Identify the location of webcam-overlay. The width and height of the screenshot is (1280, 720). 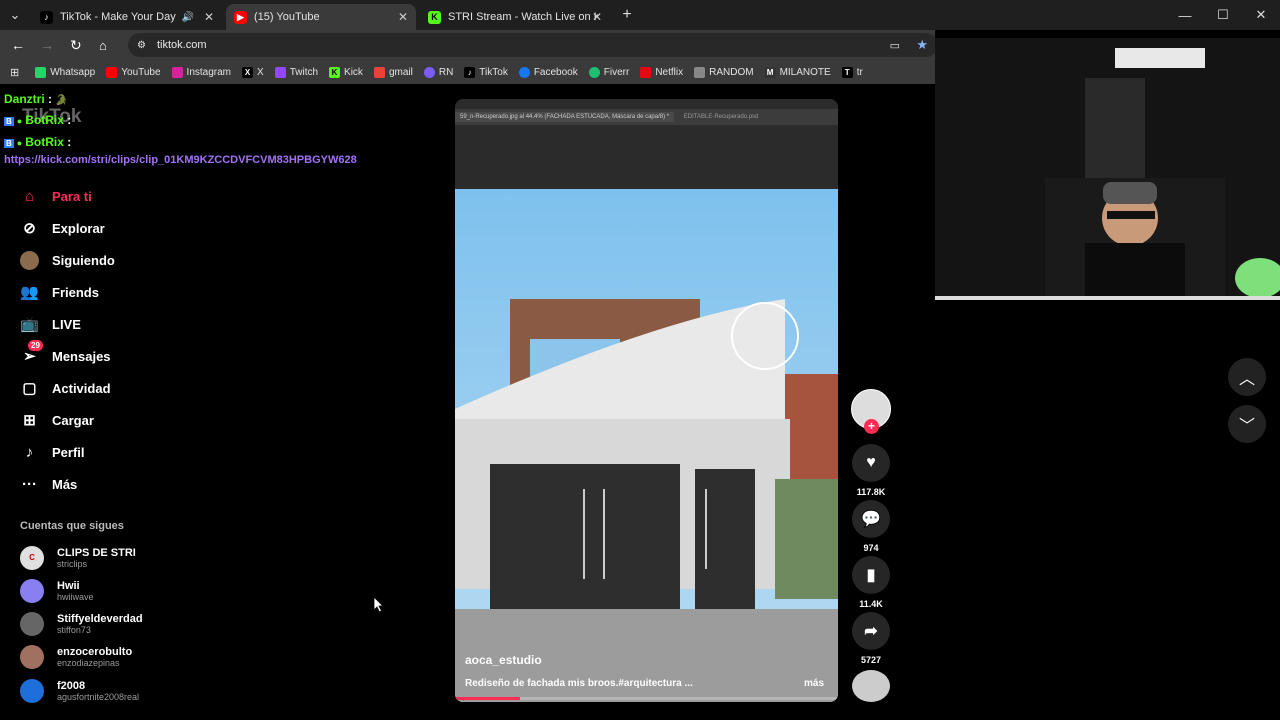
(1107, 169).